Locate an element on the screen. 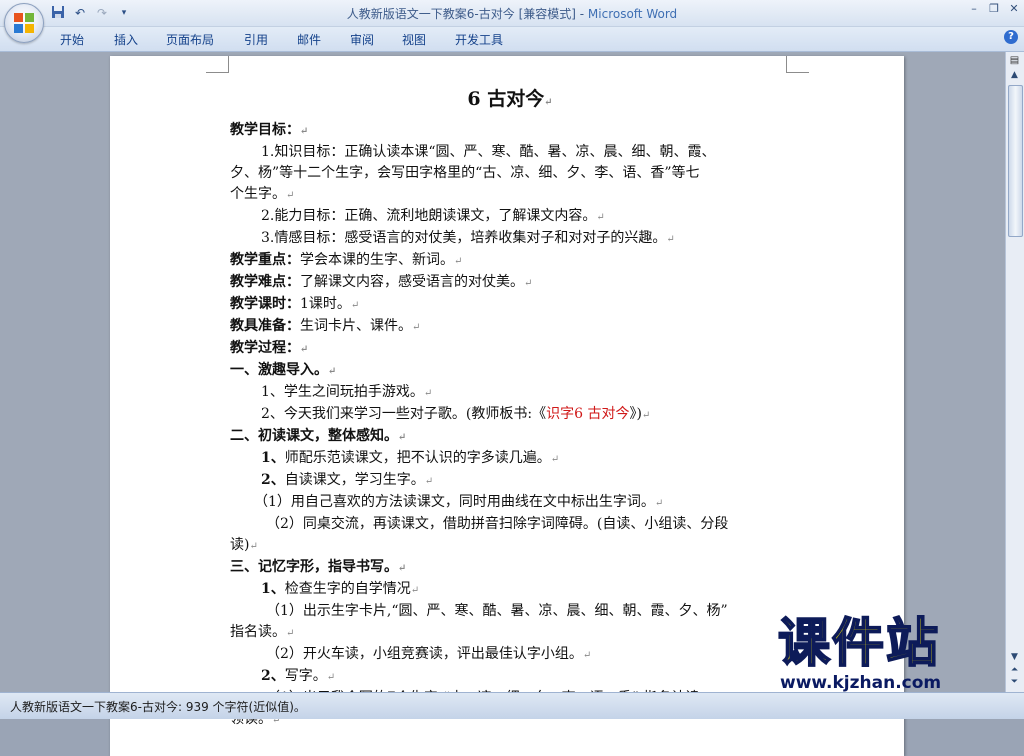 Image resolution: width=1024 pixels, height=756 pixels. line-text: 个生字。 is located at coordinates (258, 194).